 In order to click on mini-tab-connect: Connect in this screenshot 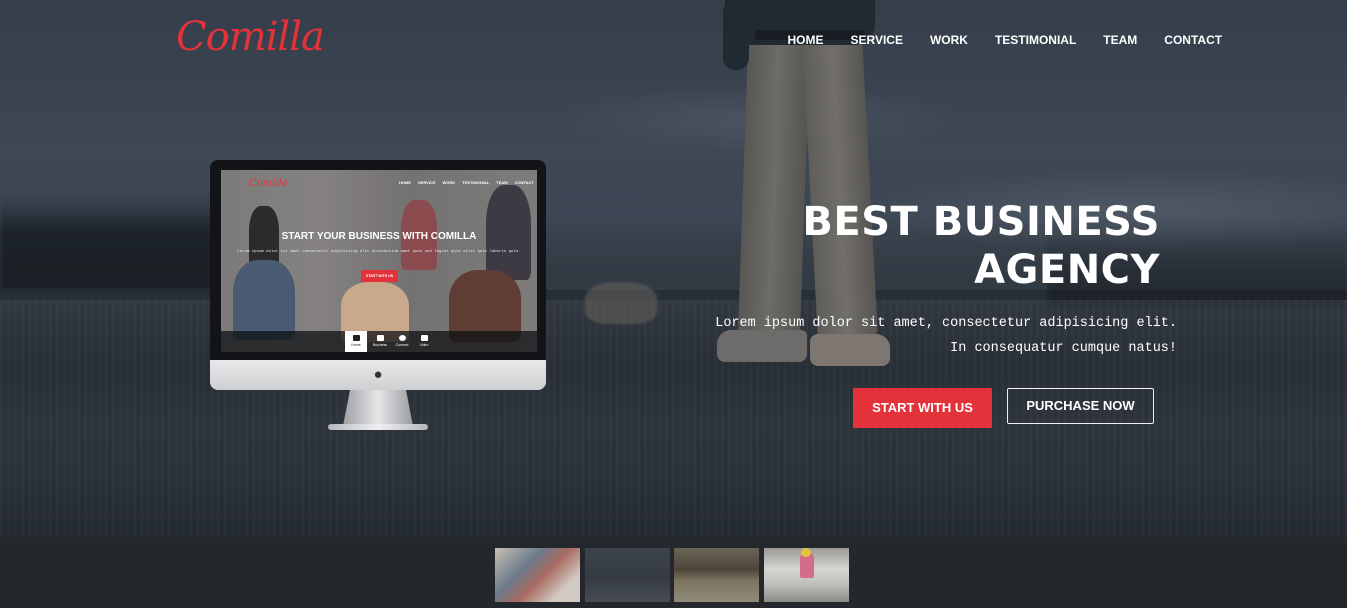, I will do `click(402, 341)`.